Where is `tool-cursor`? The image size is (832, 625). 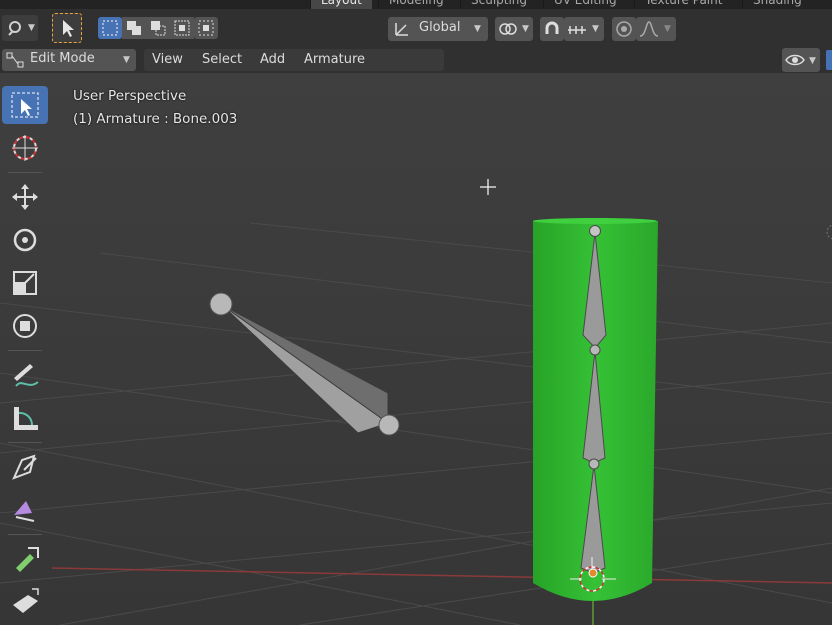 tool-cursor is located at coordinates (25, 148).